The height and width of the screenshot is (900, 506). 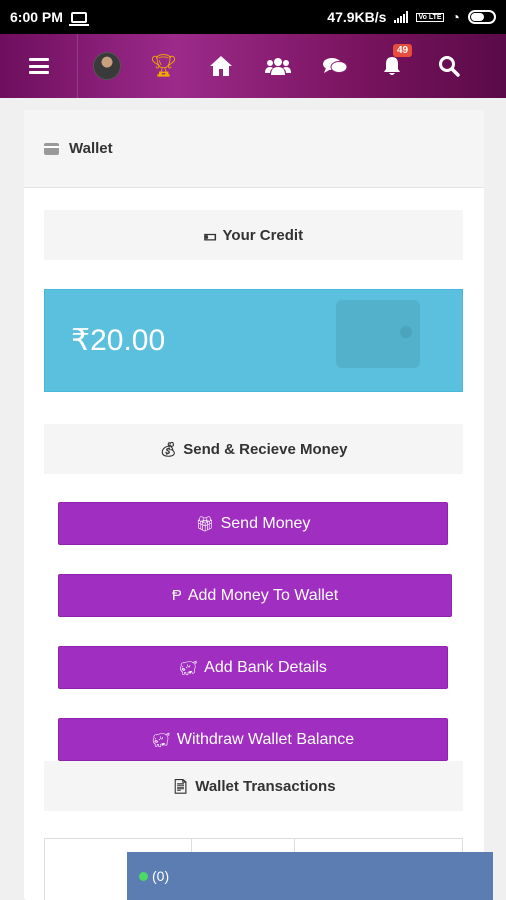 What do you see at coordinates (91, 148) in the screenshot?
I see `panel-title: Wallet` at bounding box center [91, 148].